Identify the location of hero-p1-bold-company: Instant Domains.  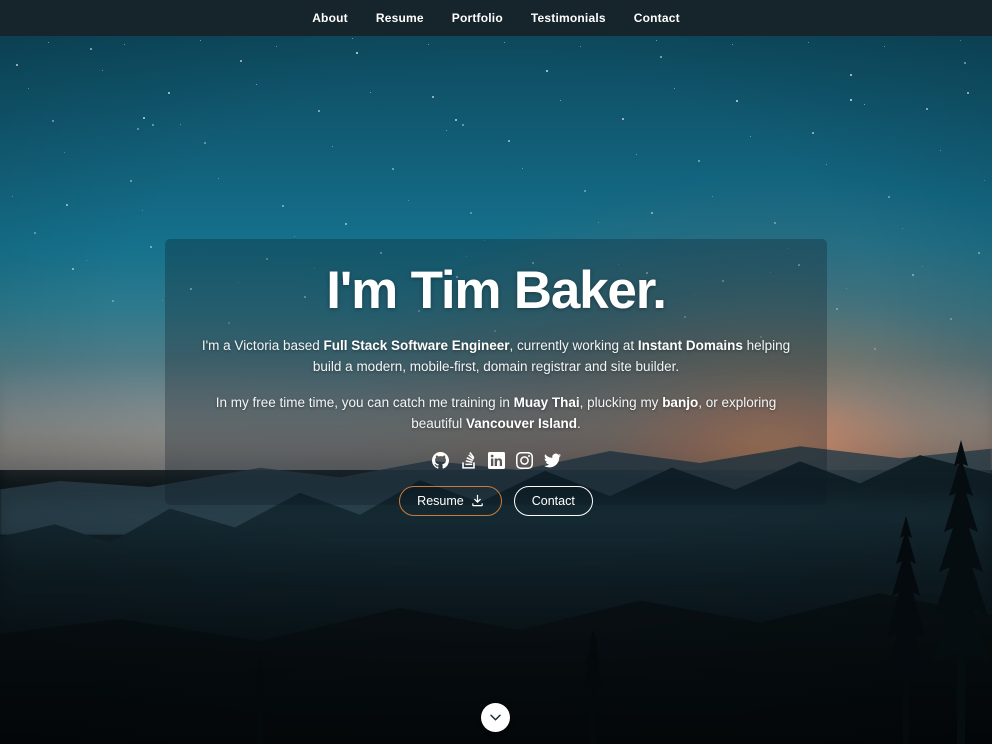
(690, 345).